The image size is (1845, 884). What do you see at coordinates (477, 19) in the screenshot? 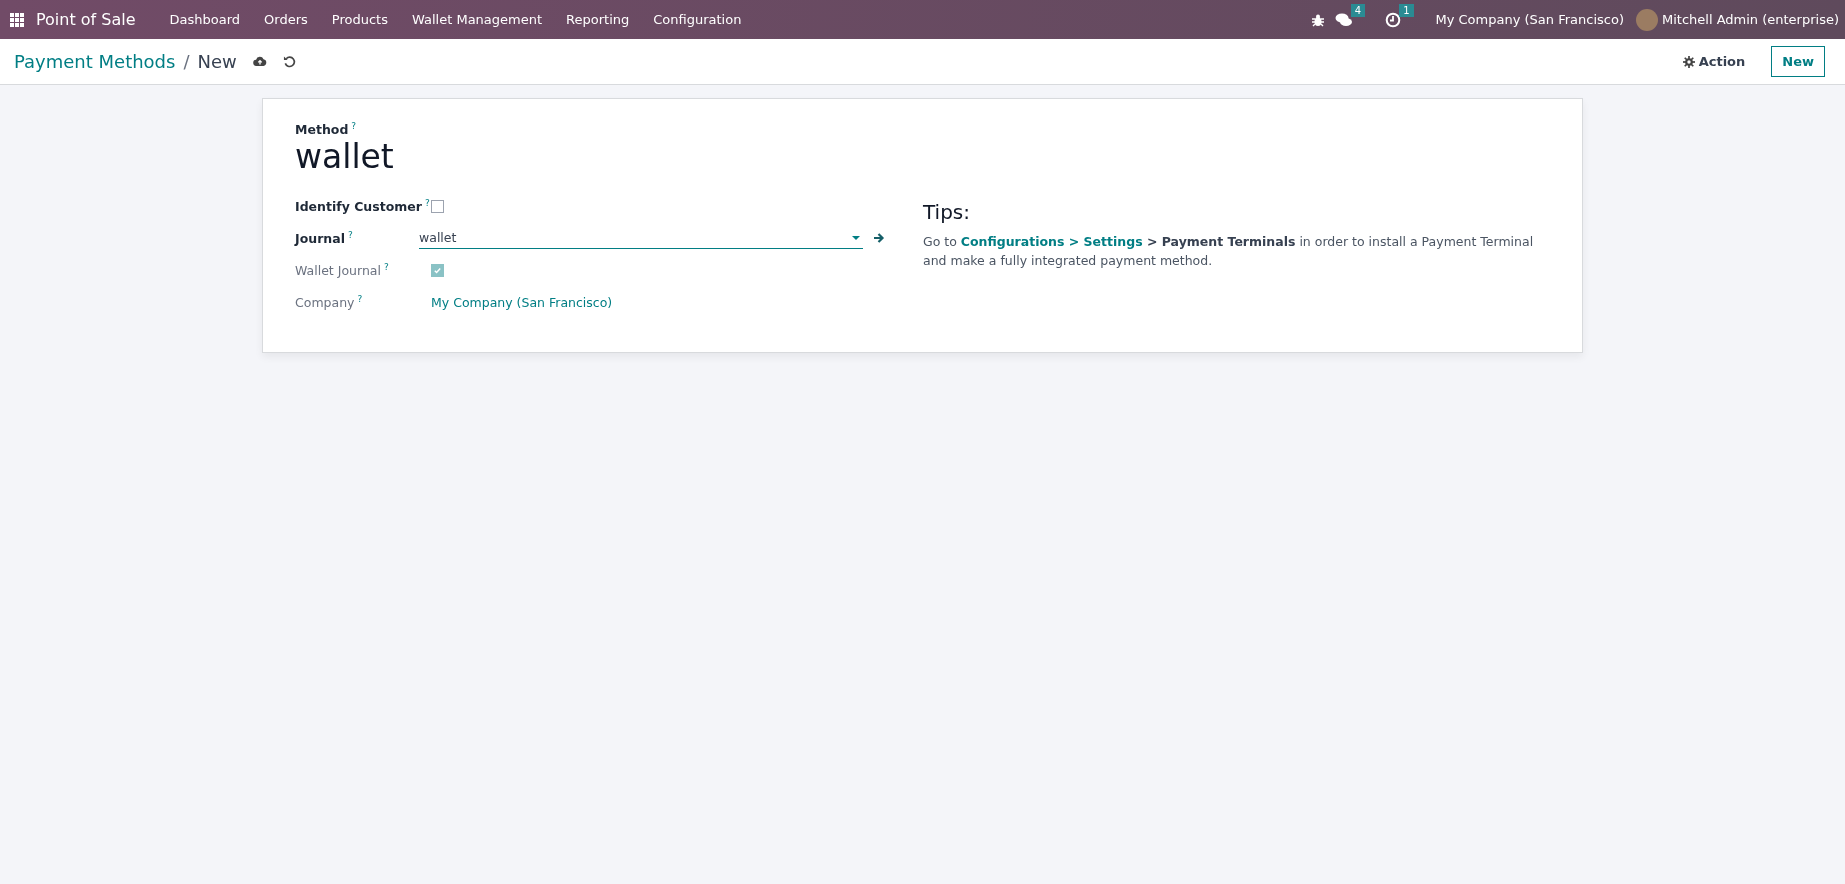
I see `menu-item: Wallet Management` at bounding box center [477, 19].